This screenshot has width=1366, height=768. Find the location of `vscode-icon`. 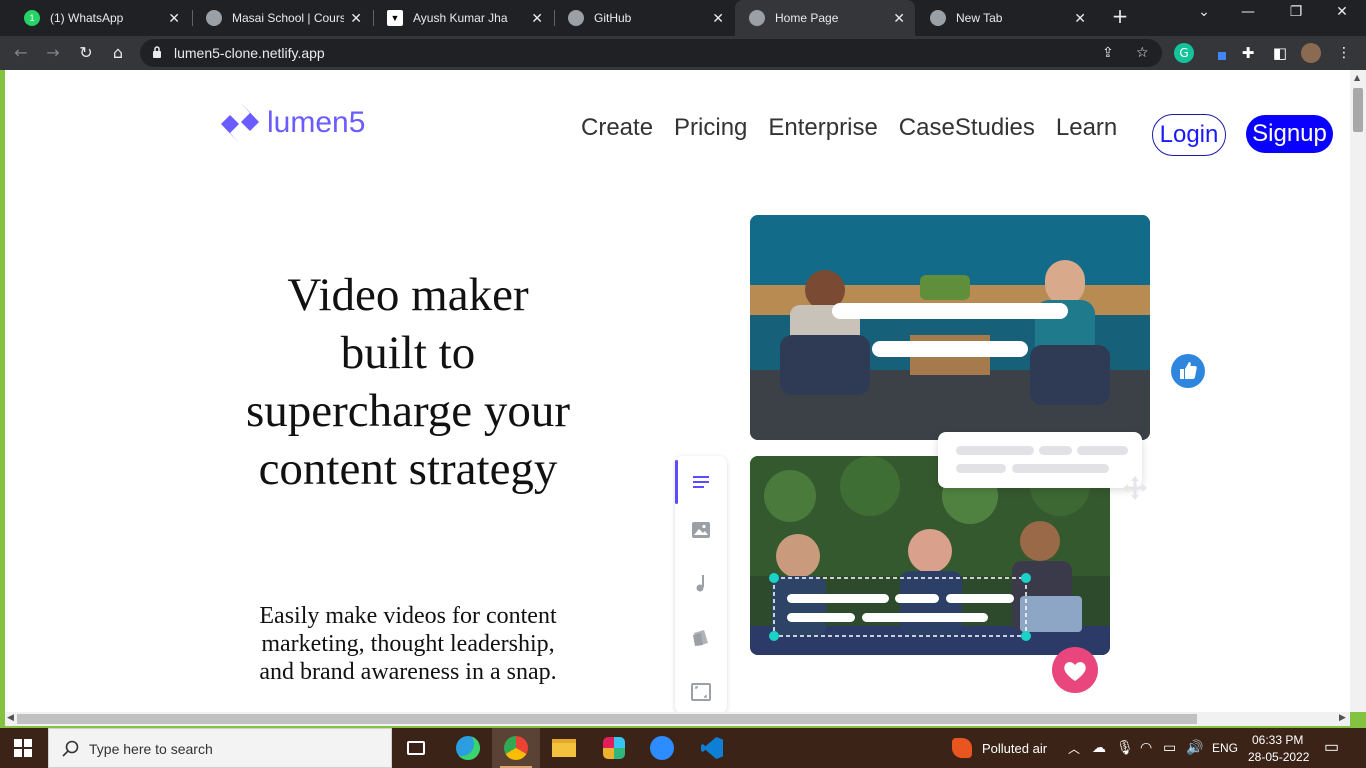

vscode-icon is located at coordinates (712, 748).